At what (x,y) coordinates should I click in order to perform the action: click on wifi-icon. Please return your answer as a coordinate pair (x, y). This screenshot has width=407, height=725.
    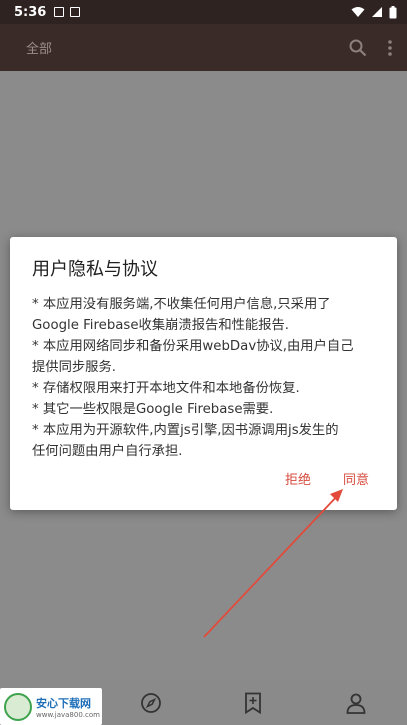
    Looking at the image, I should click on (358, 12).